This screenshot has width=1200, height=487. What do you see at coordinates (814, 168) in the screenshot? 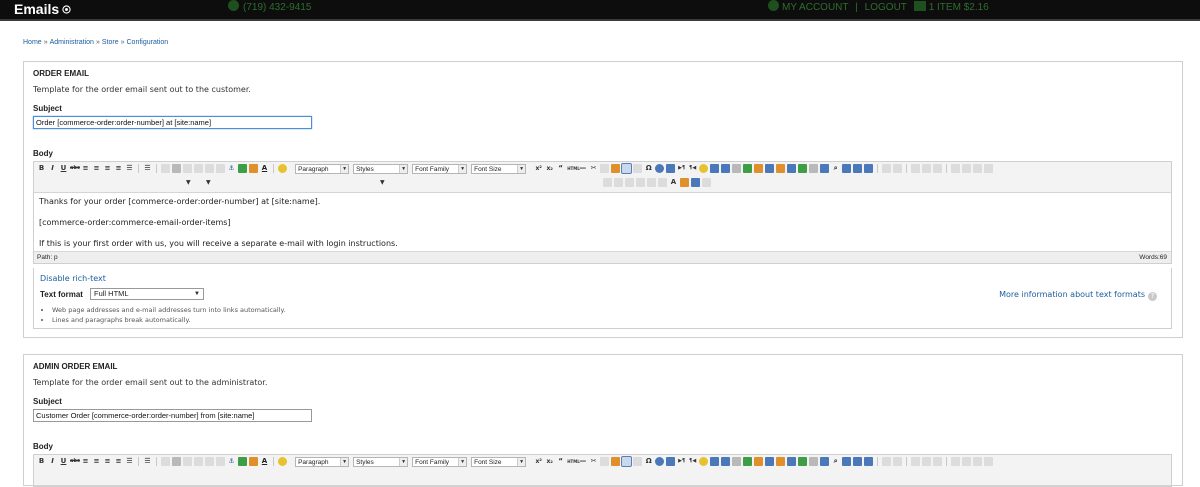
I see `select-field-icon` at bounding box center [814, 168].